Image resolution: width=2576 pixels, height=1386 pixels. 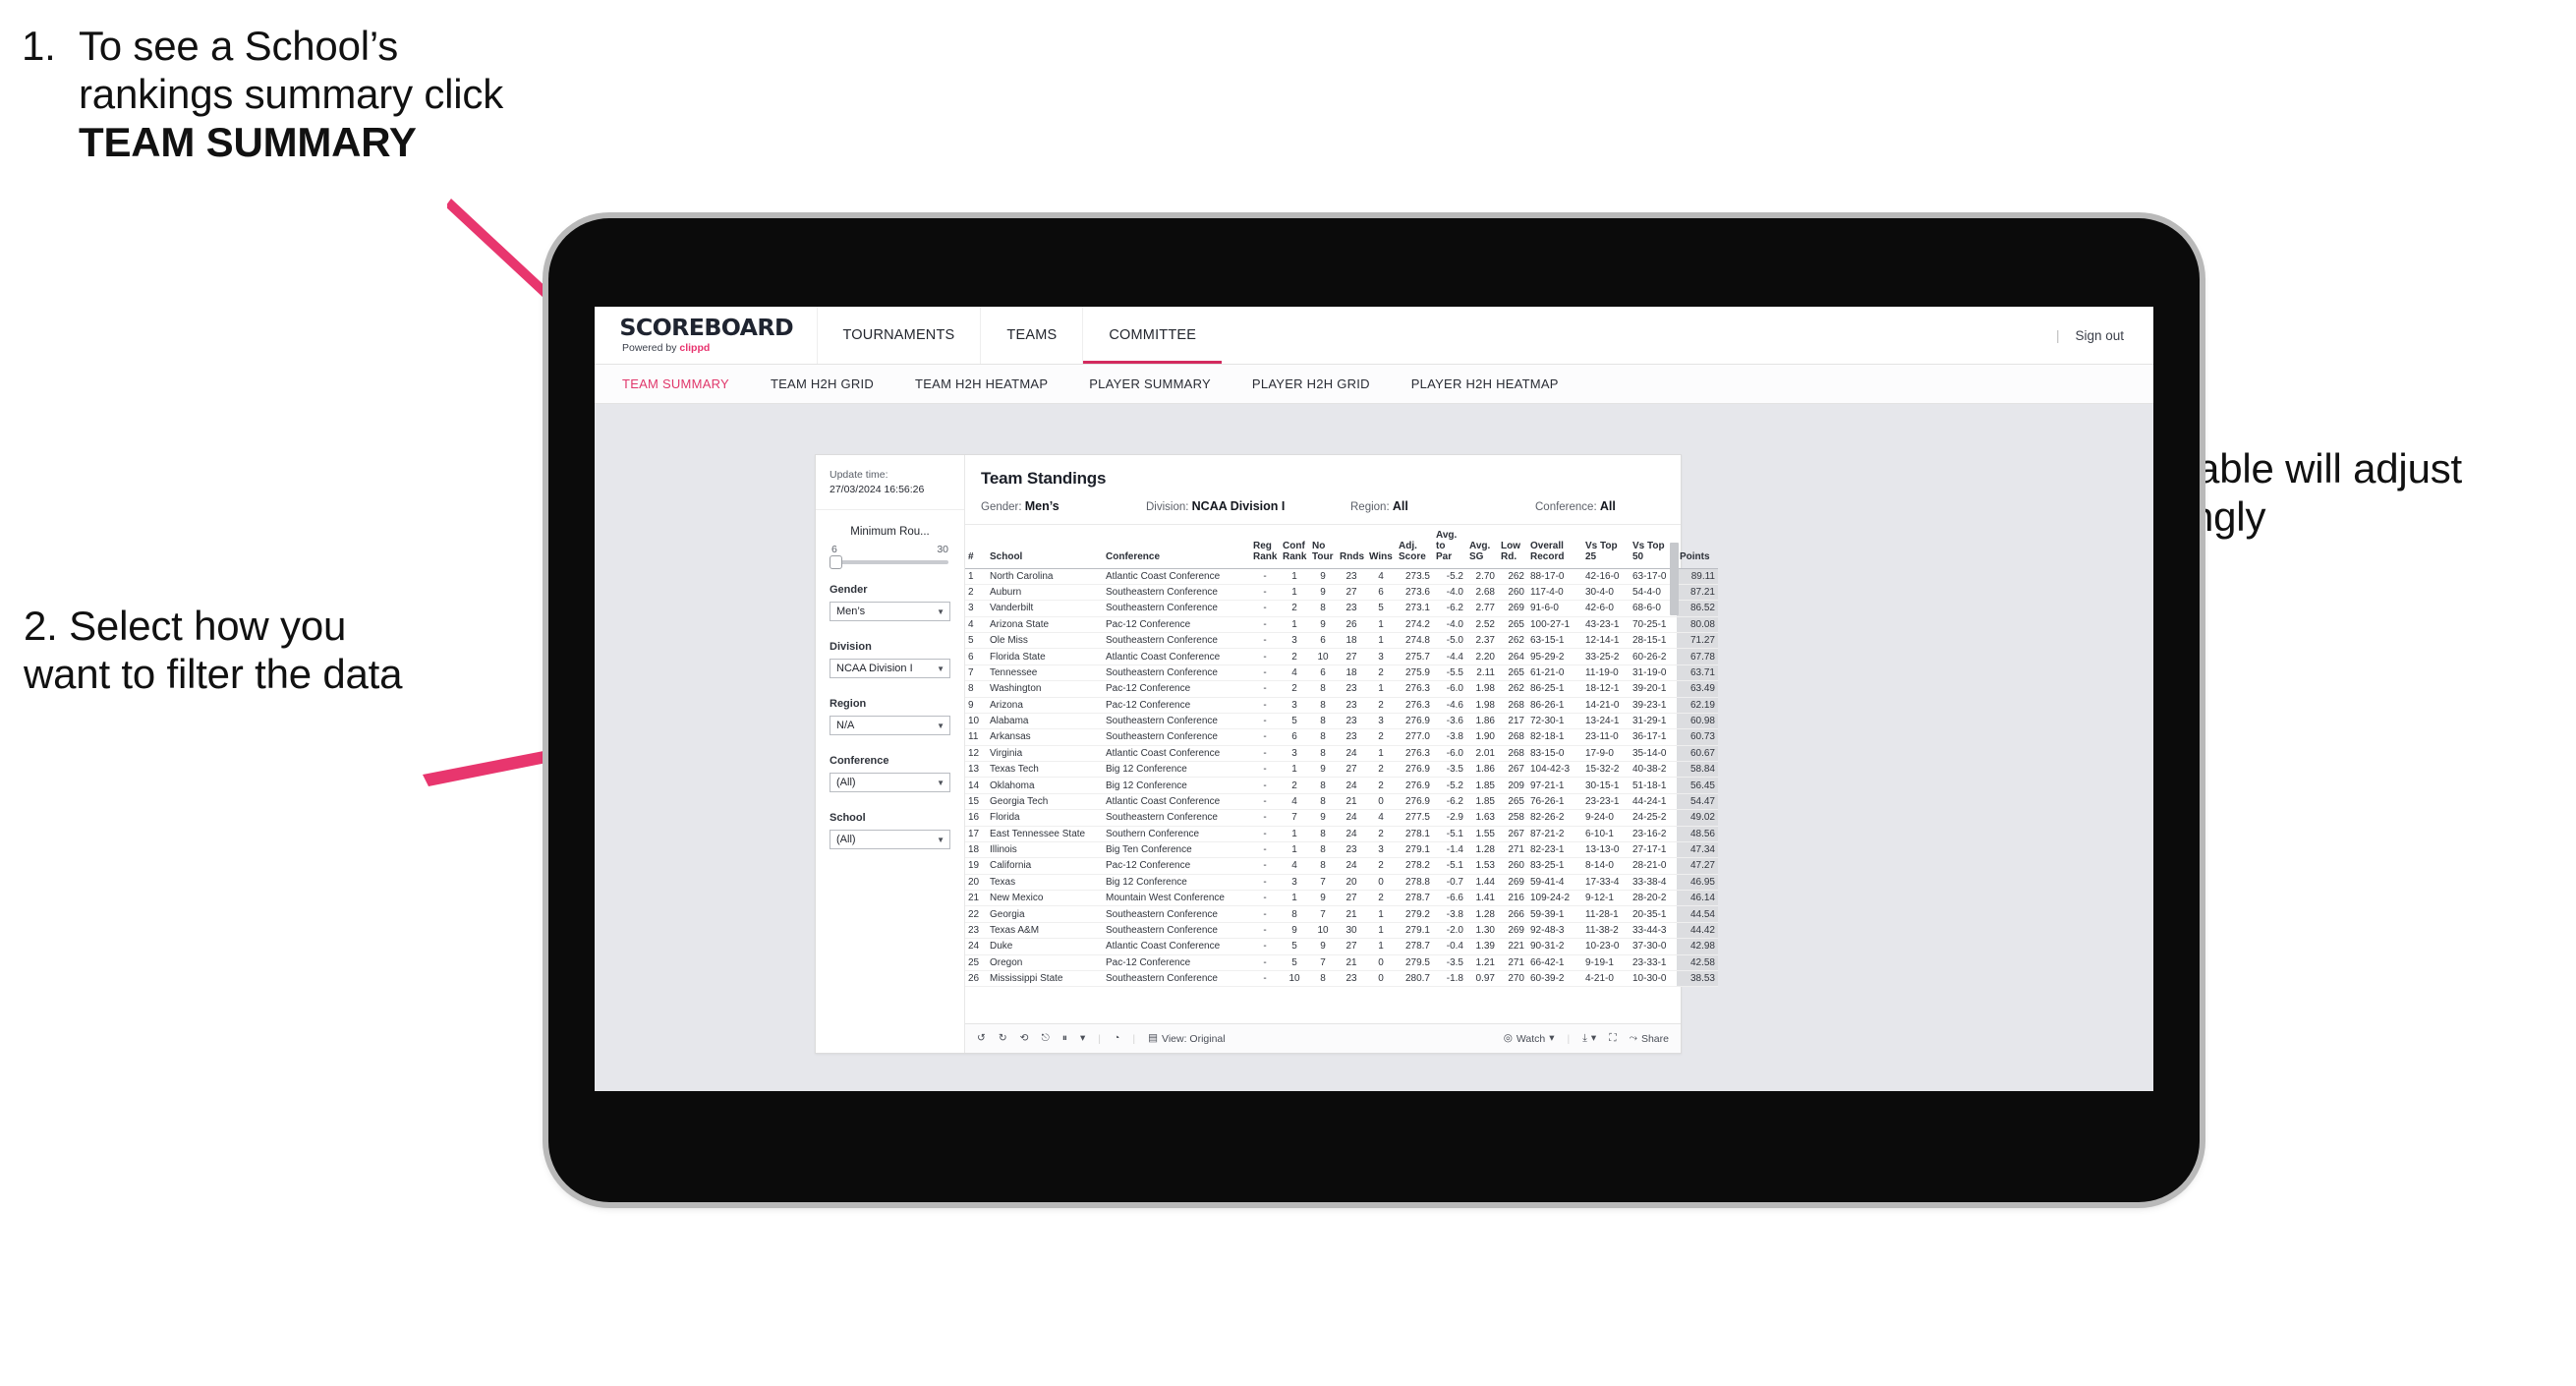 I want to click on region-select: N/A ▼, so click(x=890, y=726).